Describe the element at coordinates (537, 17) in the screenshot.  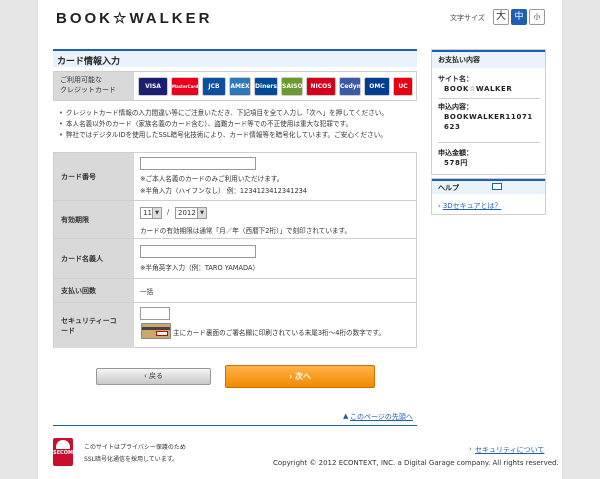
I see `font-size-small-button: 小` at that location.